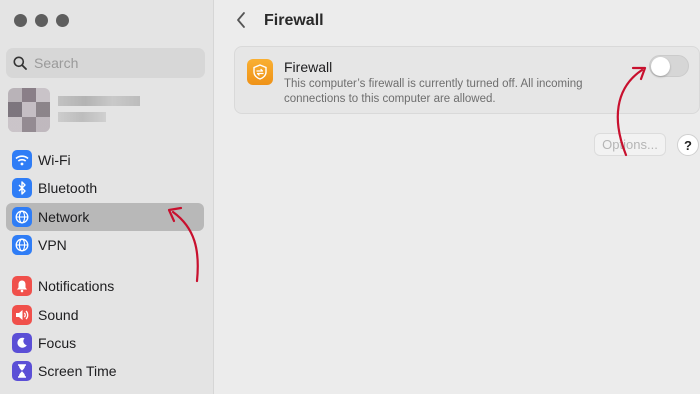 The width and height of the screenshot is (700, 394). Describe the element at coordinates (58, 315) in the screenshot. I see `sidebar-item-label: Sound` at that location.